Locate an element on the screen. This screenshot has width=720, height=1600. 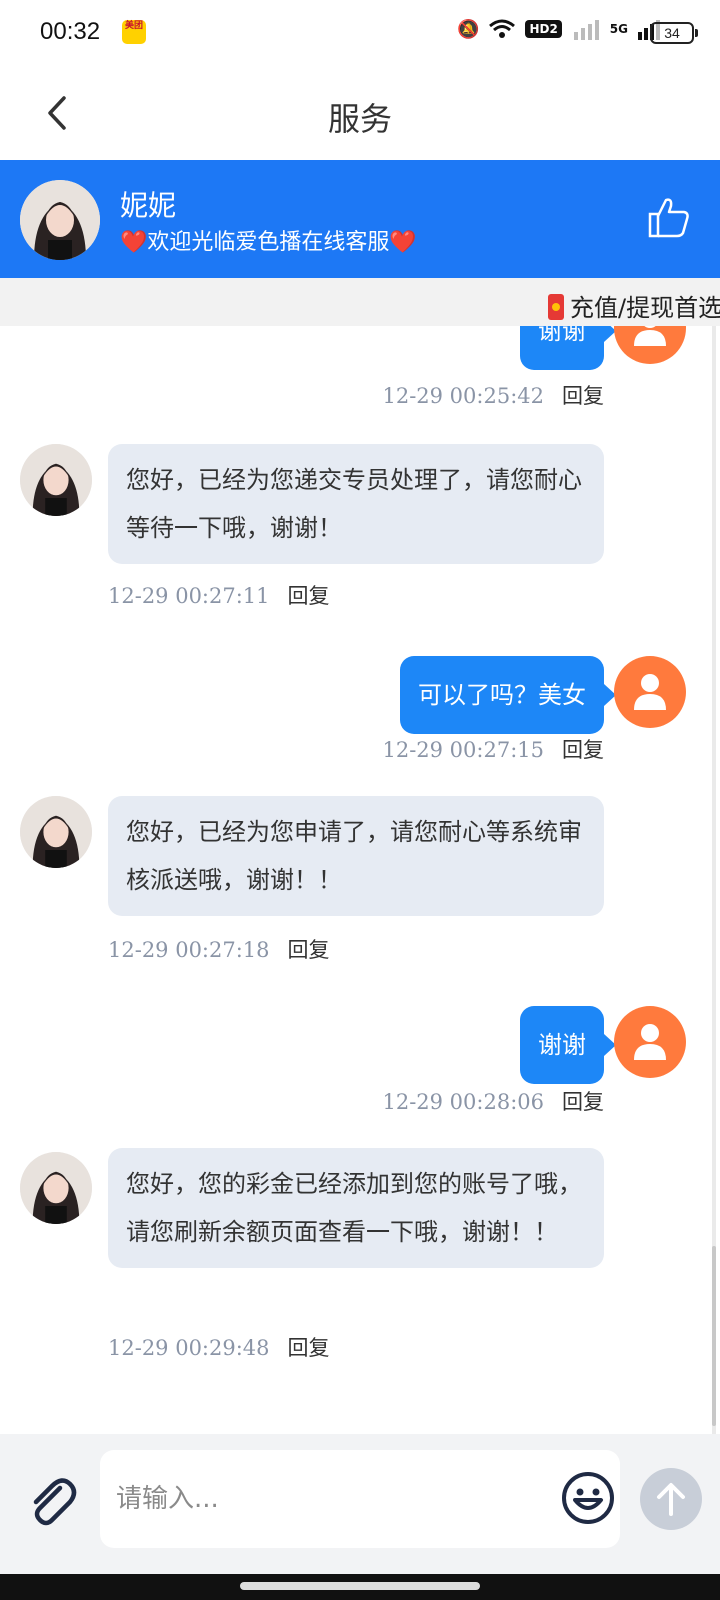
agent-header: 妮妮 ❤️欢迎光临爱色播在线客服❤️ is located at coordinates (360, 219).